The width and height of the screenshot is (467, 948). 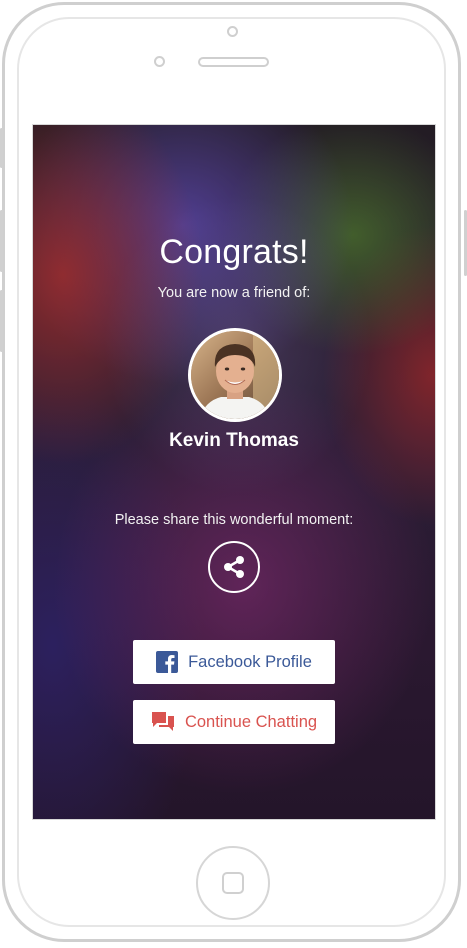 I want to click on home-button-square-icon, so click(x=233, y=883).